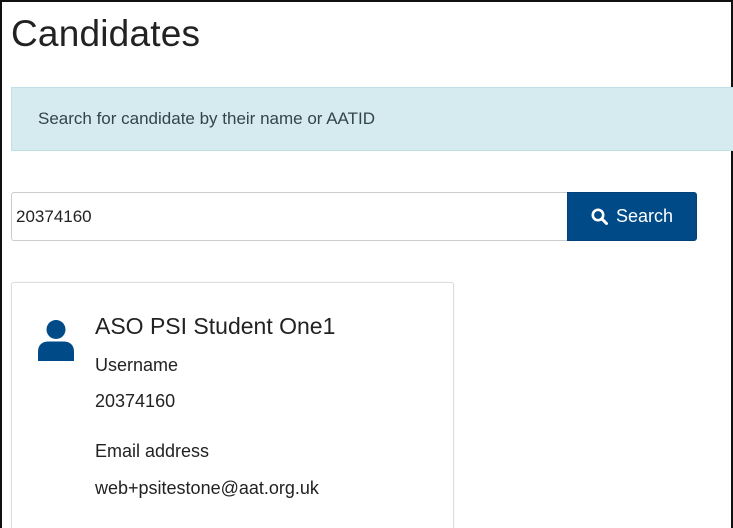  Describe the element at coordinates (56, 340) in the screenshot. I see `user-icon` at that location.